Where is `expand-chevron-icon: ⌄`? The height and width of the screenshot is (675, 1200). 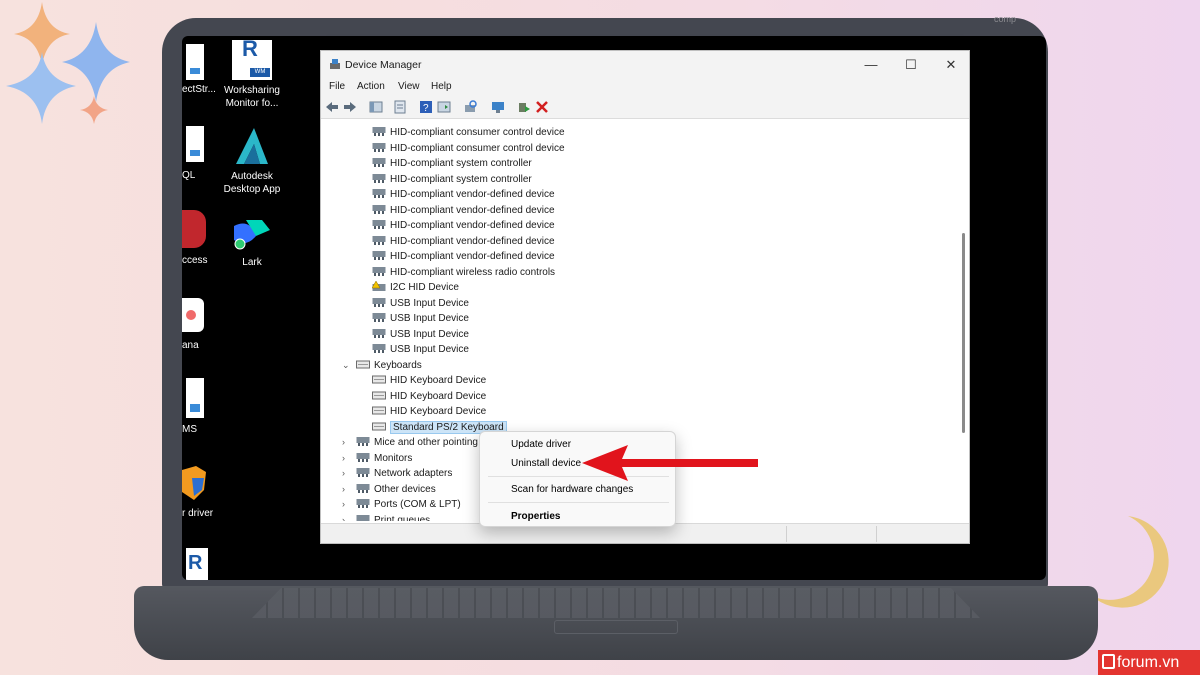
expand-chevron-icon: ⌄ is located at coordinates (346, 365).